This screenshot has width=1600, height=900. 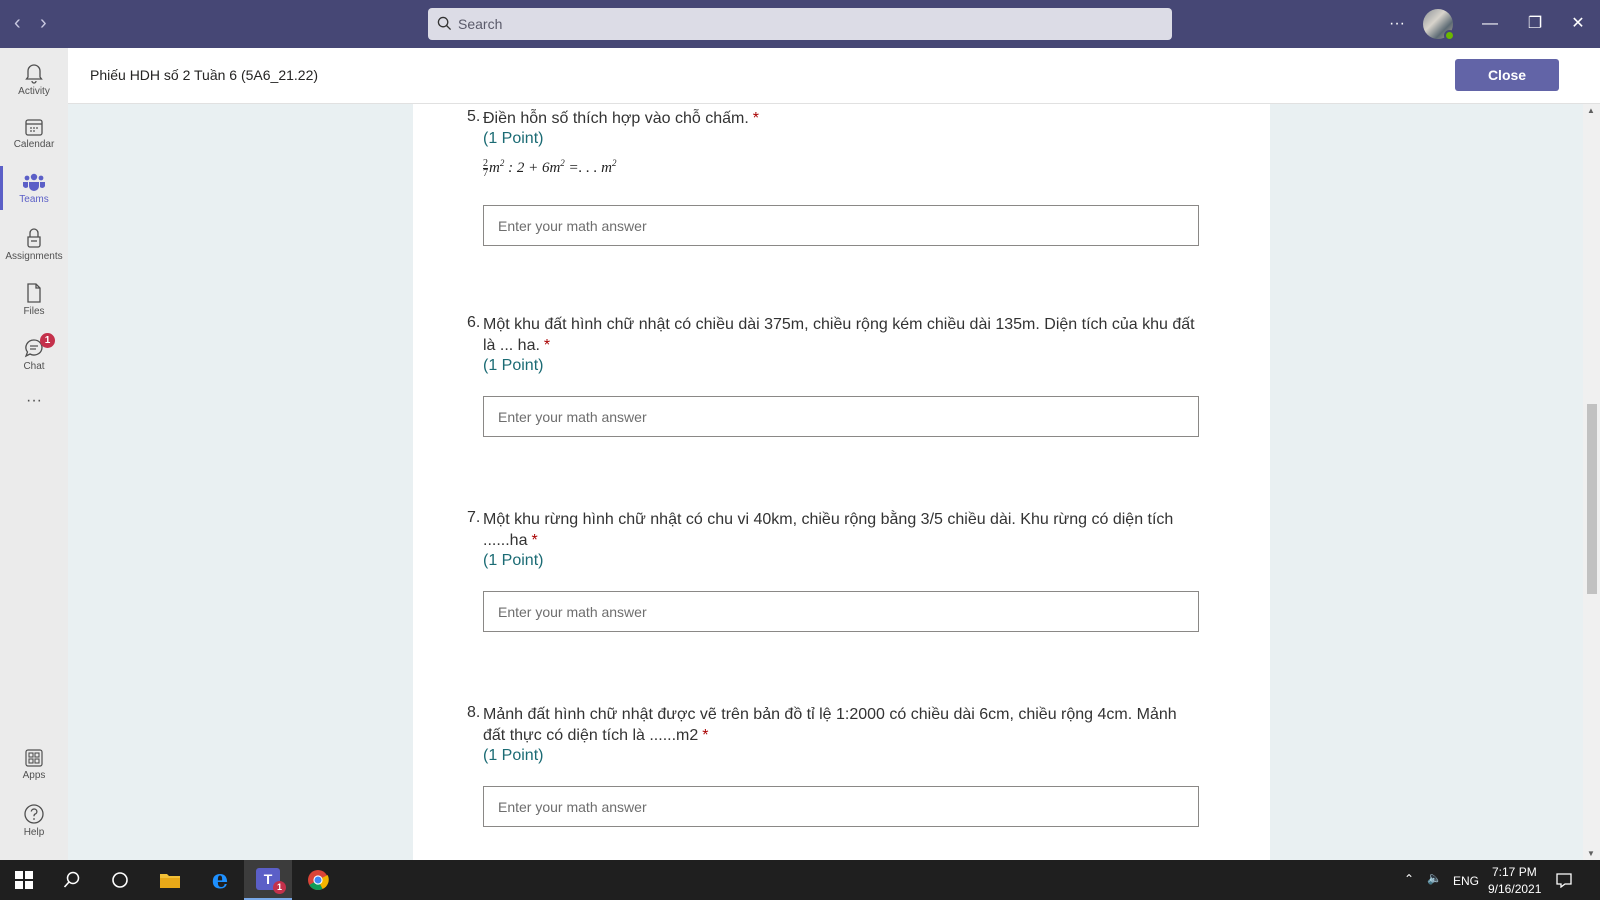 I want to click on question-number: 8., so click(x=474, y=712).